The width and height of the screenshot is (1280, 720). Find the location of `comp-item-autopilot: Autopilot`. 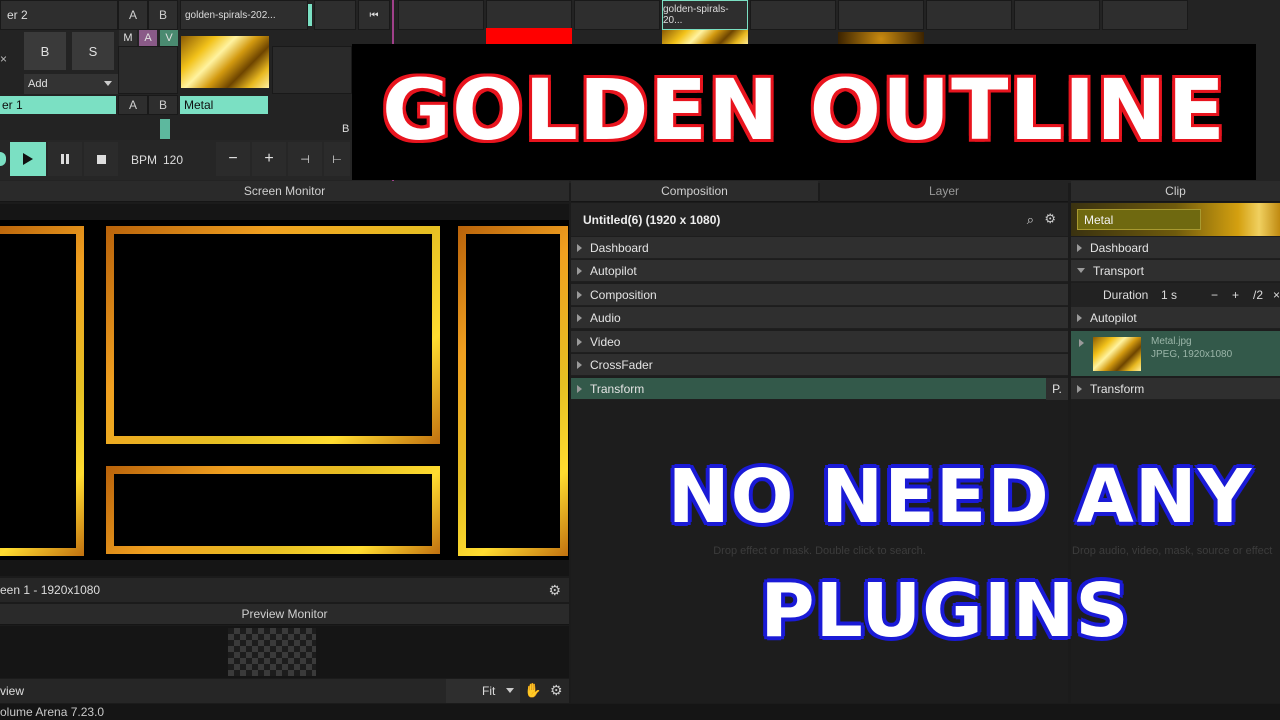

comp-item-autopilot: Autopilot is located at coordinates (819, 271).